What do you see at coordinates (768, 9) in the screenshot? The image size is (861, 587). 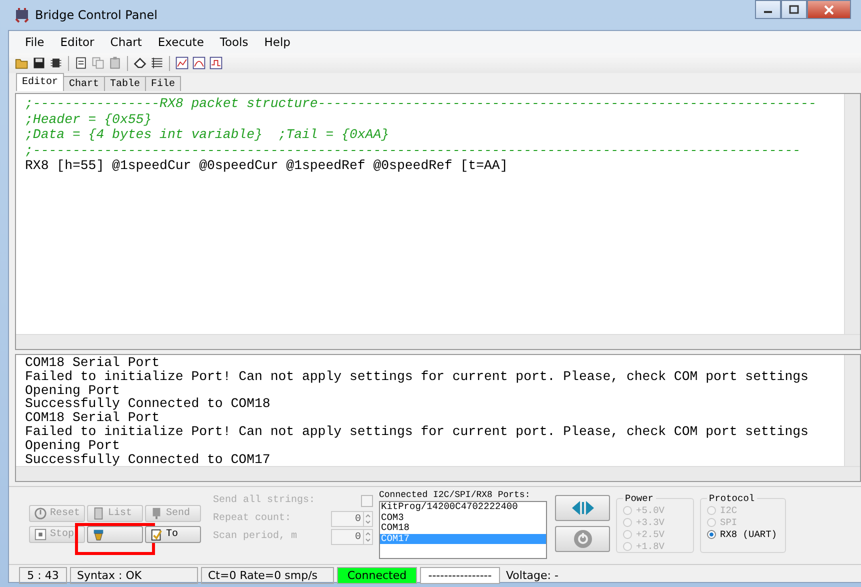 I see `minimize-button` at bounding box center [768, 9].